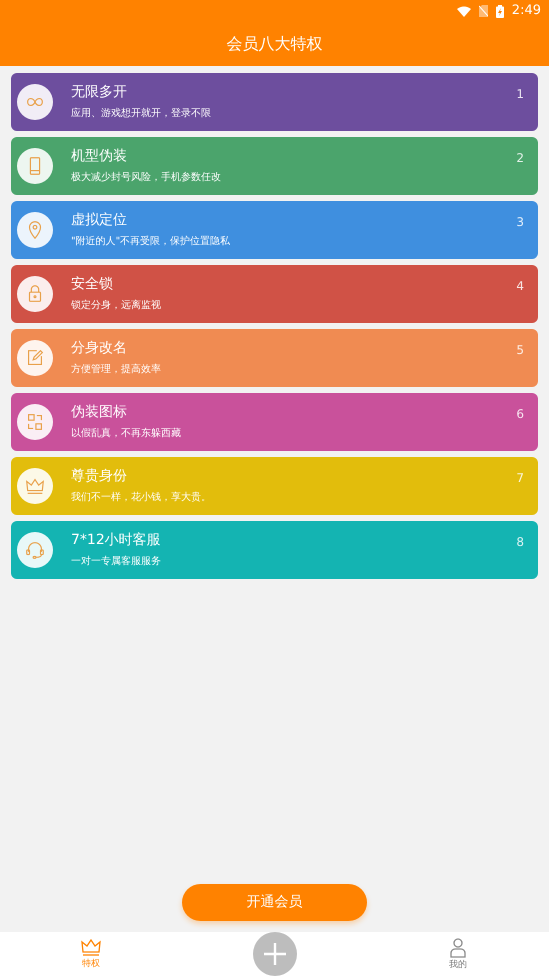  I want to click on privilege-number: 2, so click(520, 158).